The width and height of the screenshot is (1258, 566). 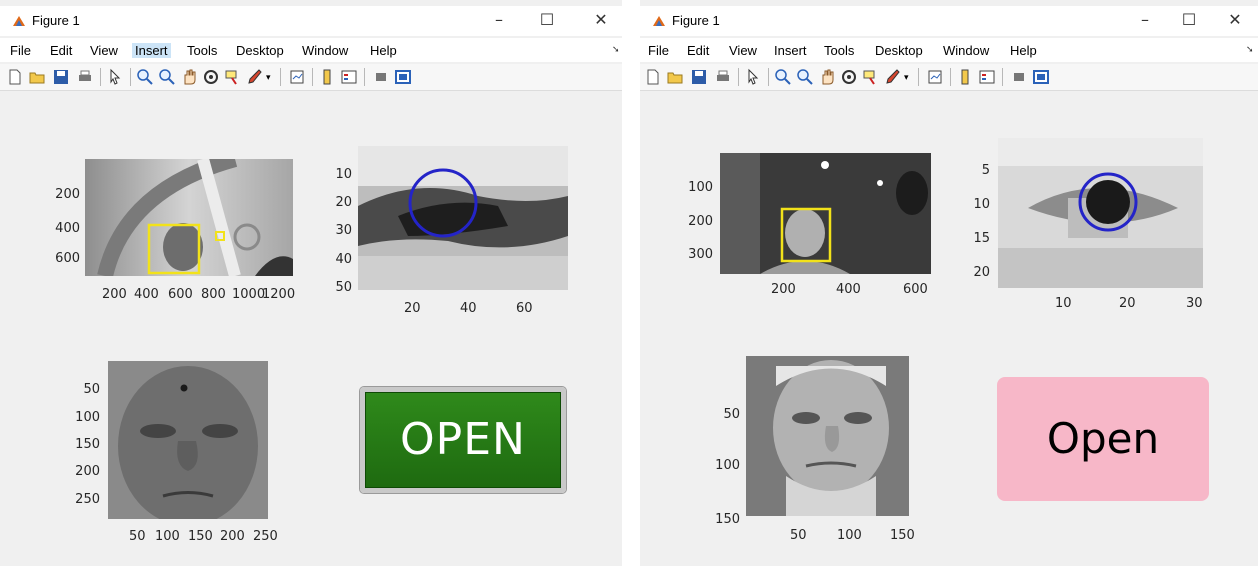 I want to click on x-tick: 40, so click(x=468, y=308).